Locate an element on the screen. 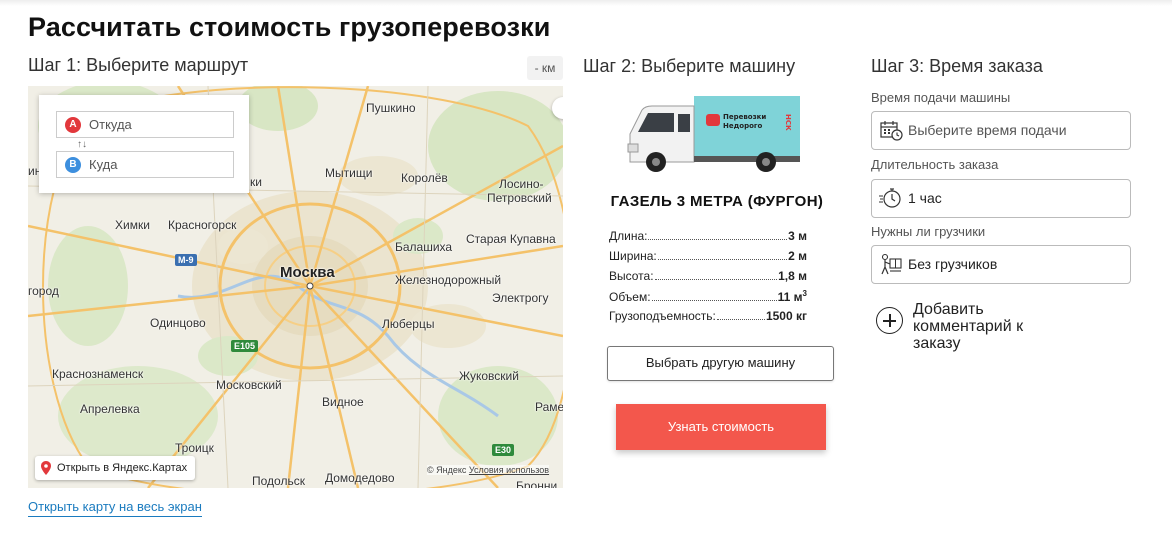 Image resolution: width=1172 pixels, height=537 pixels. map-label-ramenskoe: Раме is located at coordinates (549, 407).